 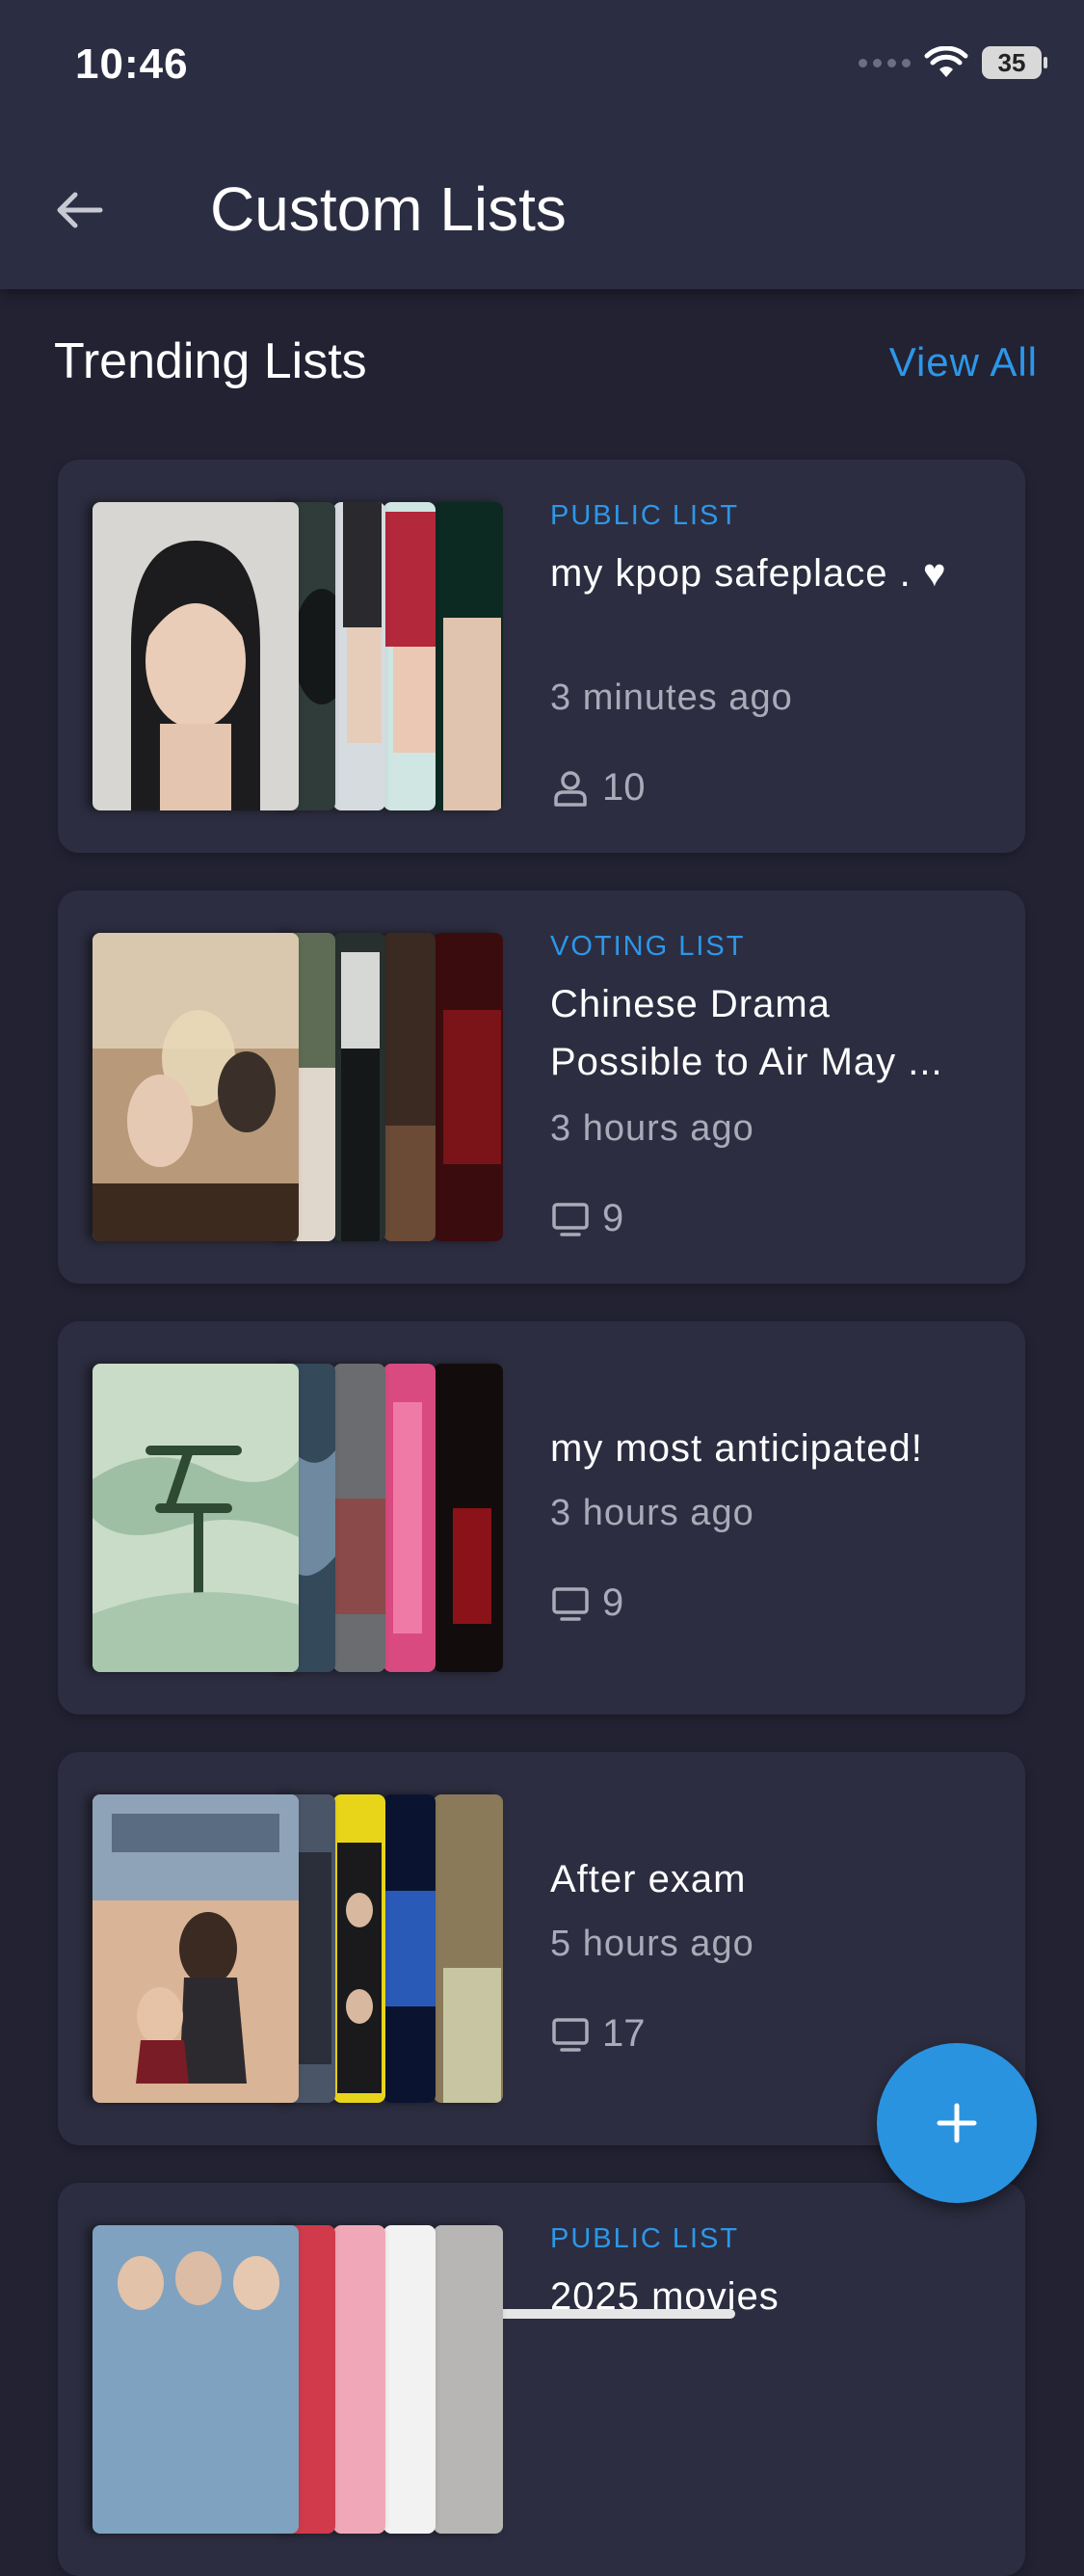 What do you see at coordinates (1015, 62) in the screenshot?
I see `battery-icon: 35` at bounding box center [1015, 62].